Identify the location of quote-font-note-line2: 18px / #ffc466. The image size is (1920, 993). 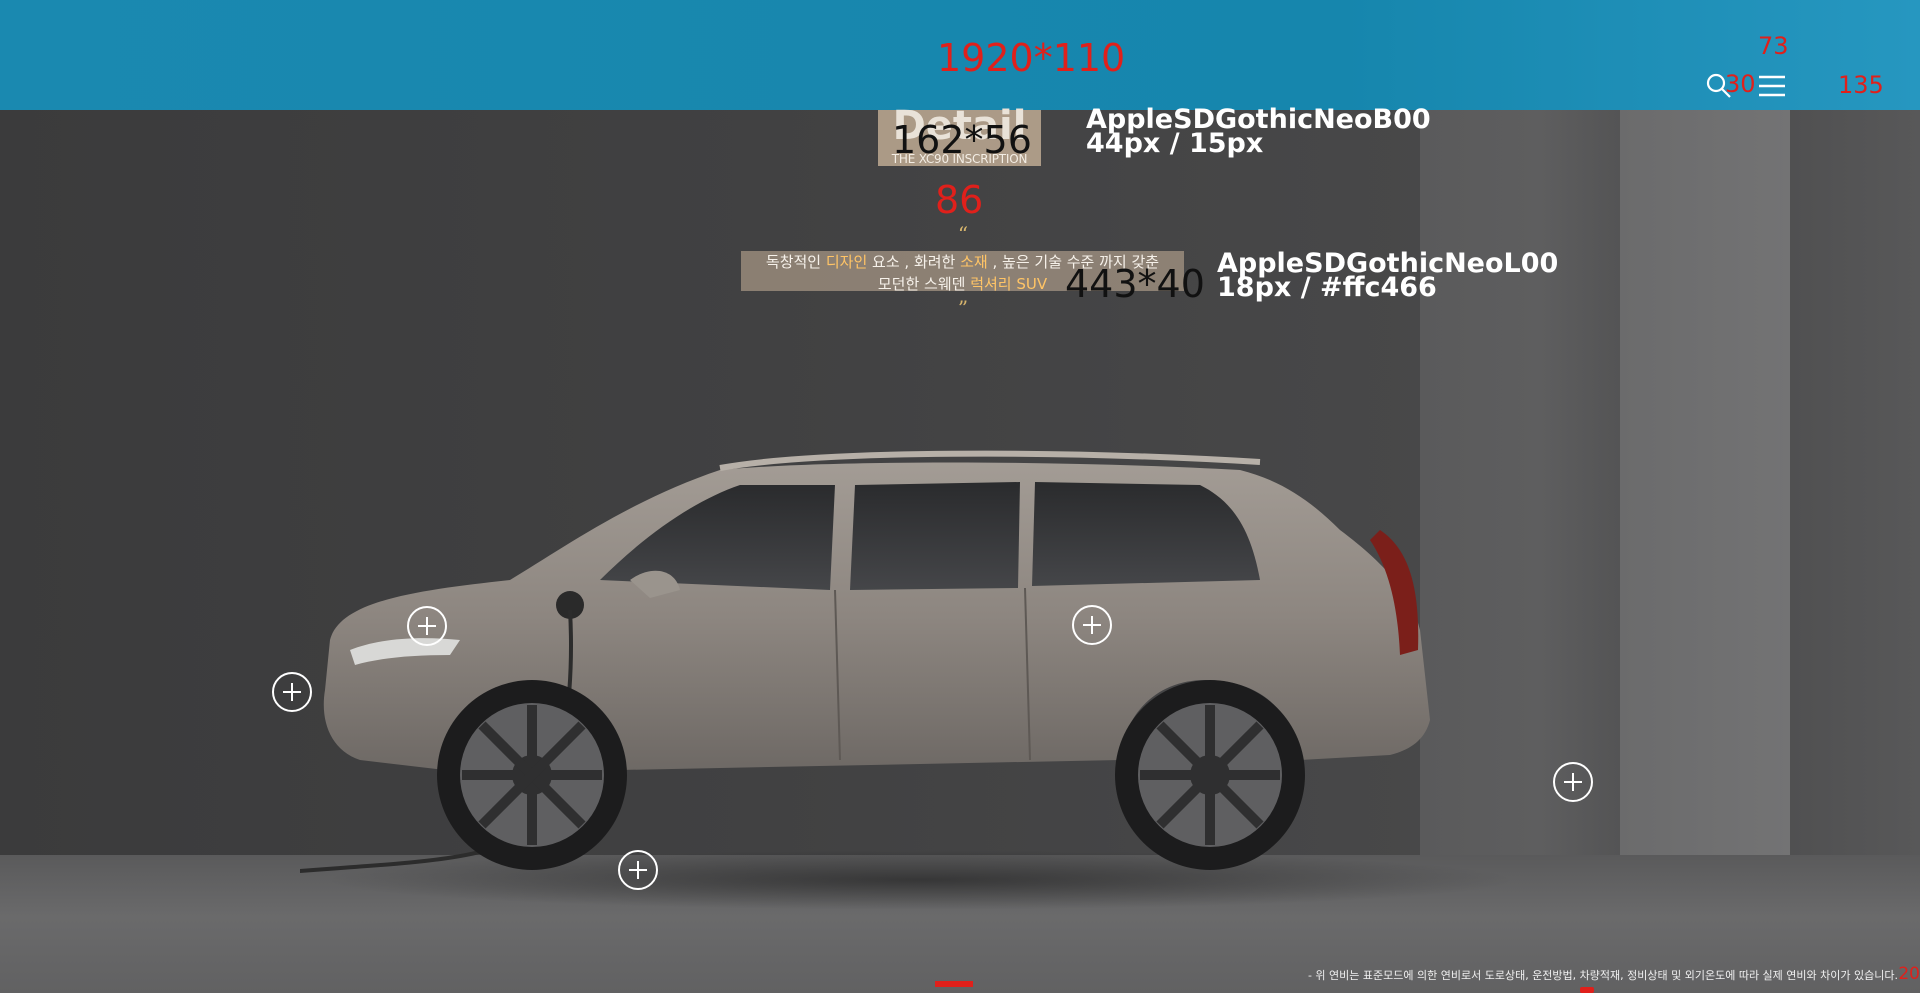
(1327, 287).